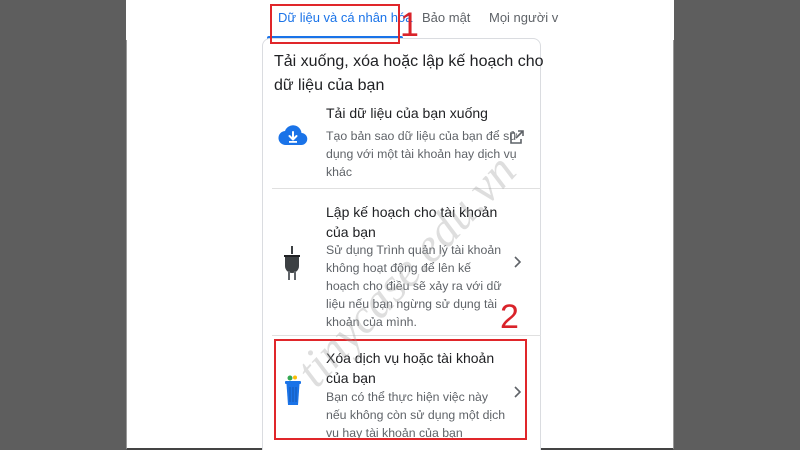  I want to click on chevron-right-icon, so click(517, 262).